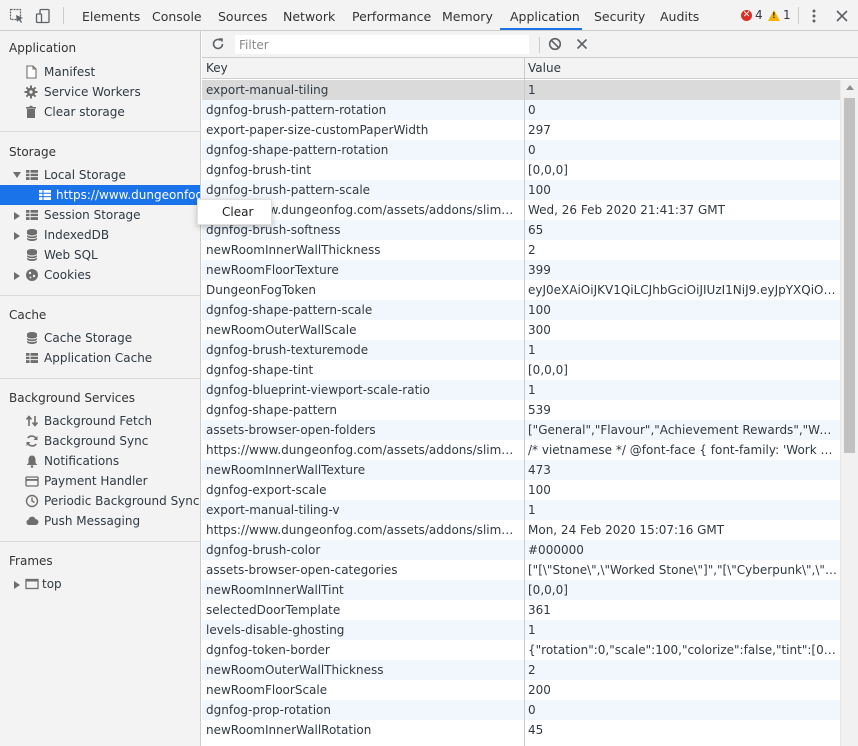  Describe the element at coordinates (17, 16) in the screenshot. I see `inspect-element-icon` at that location.